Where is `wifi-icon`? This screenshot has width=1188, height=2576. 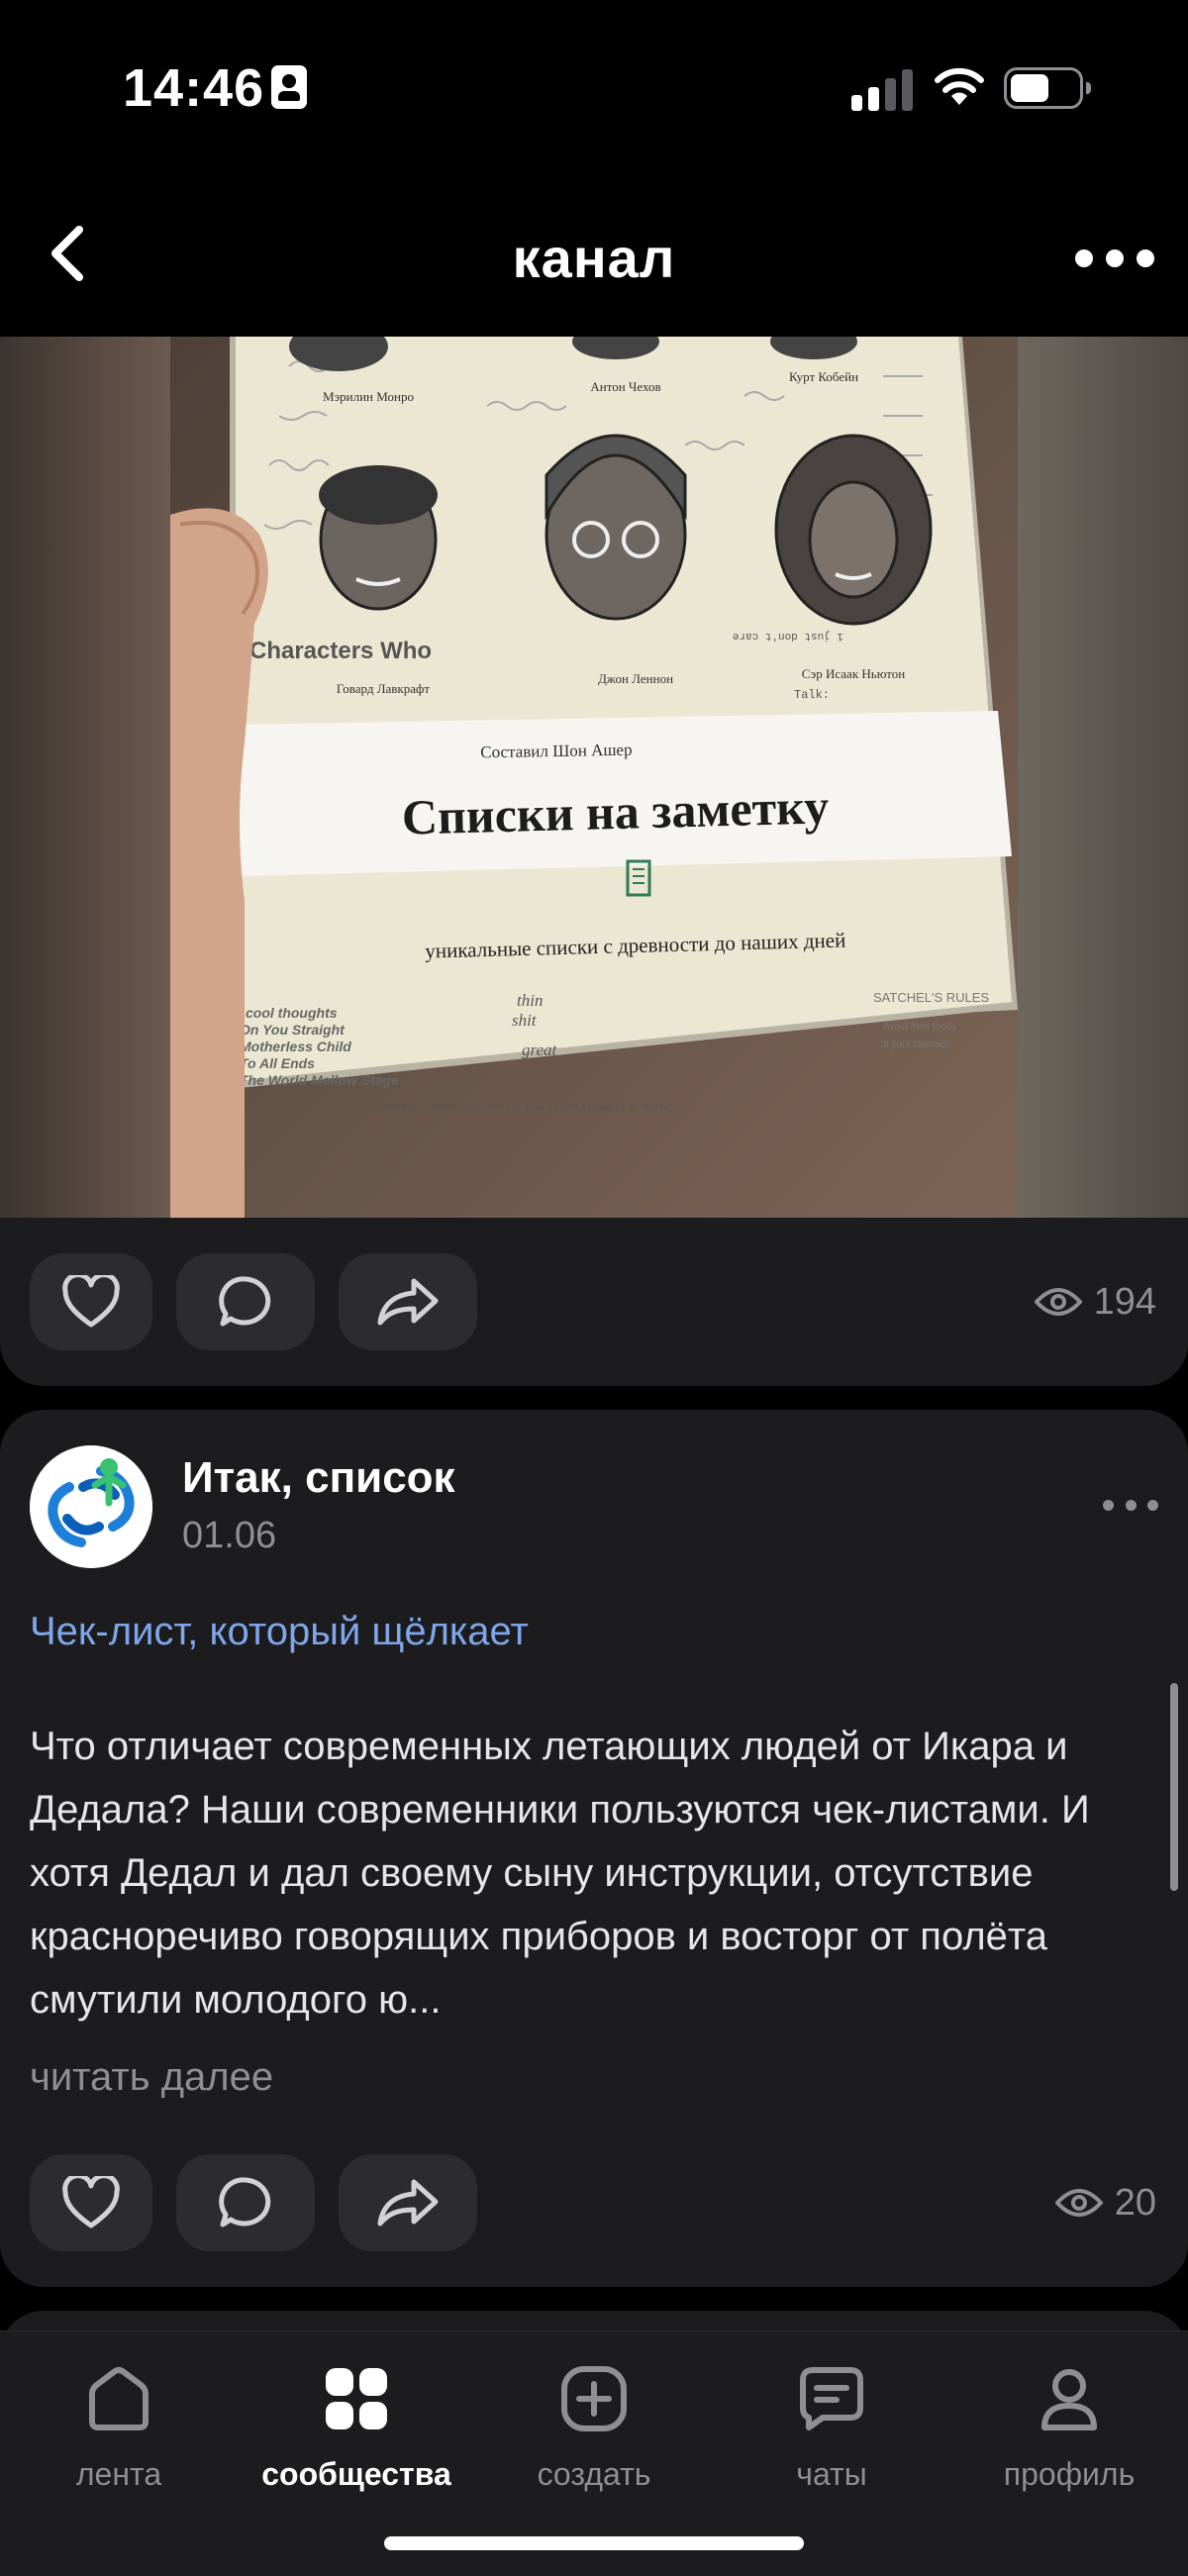
wifi-icon is located at coordinates (960, 86).